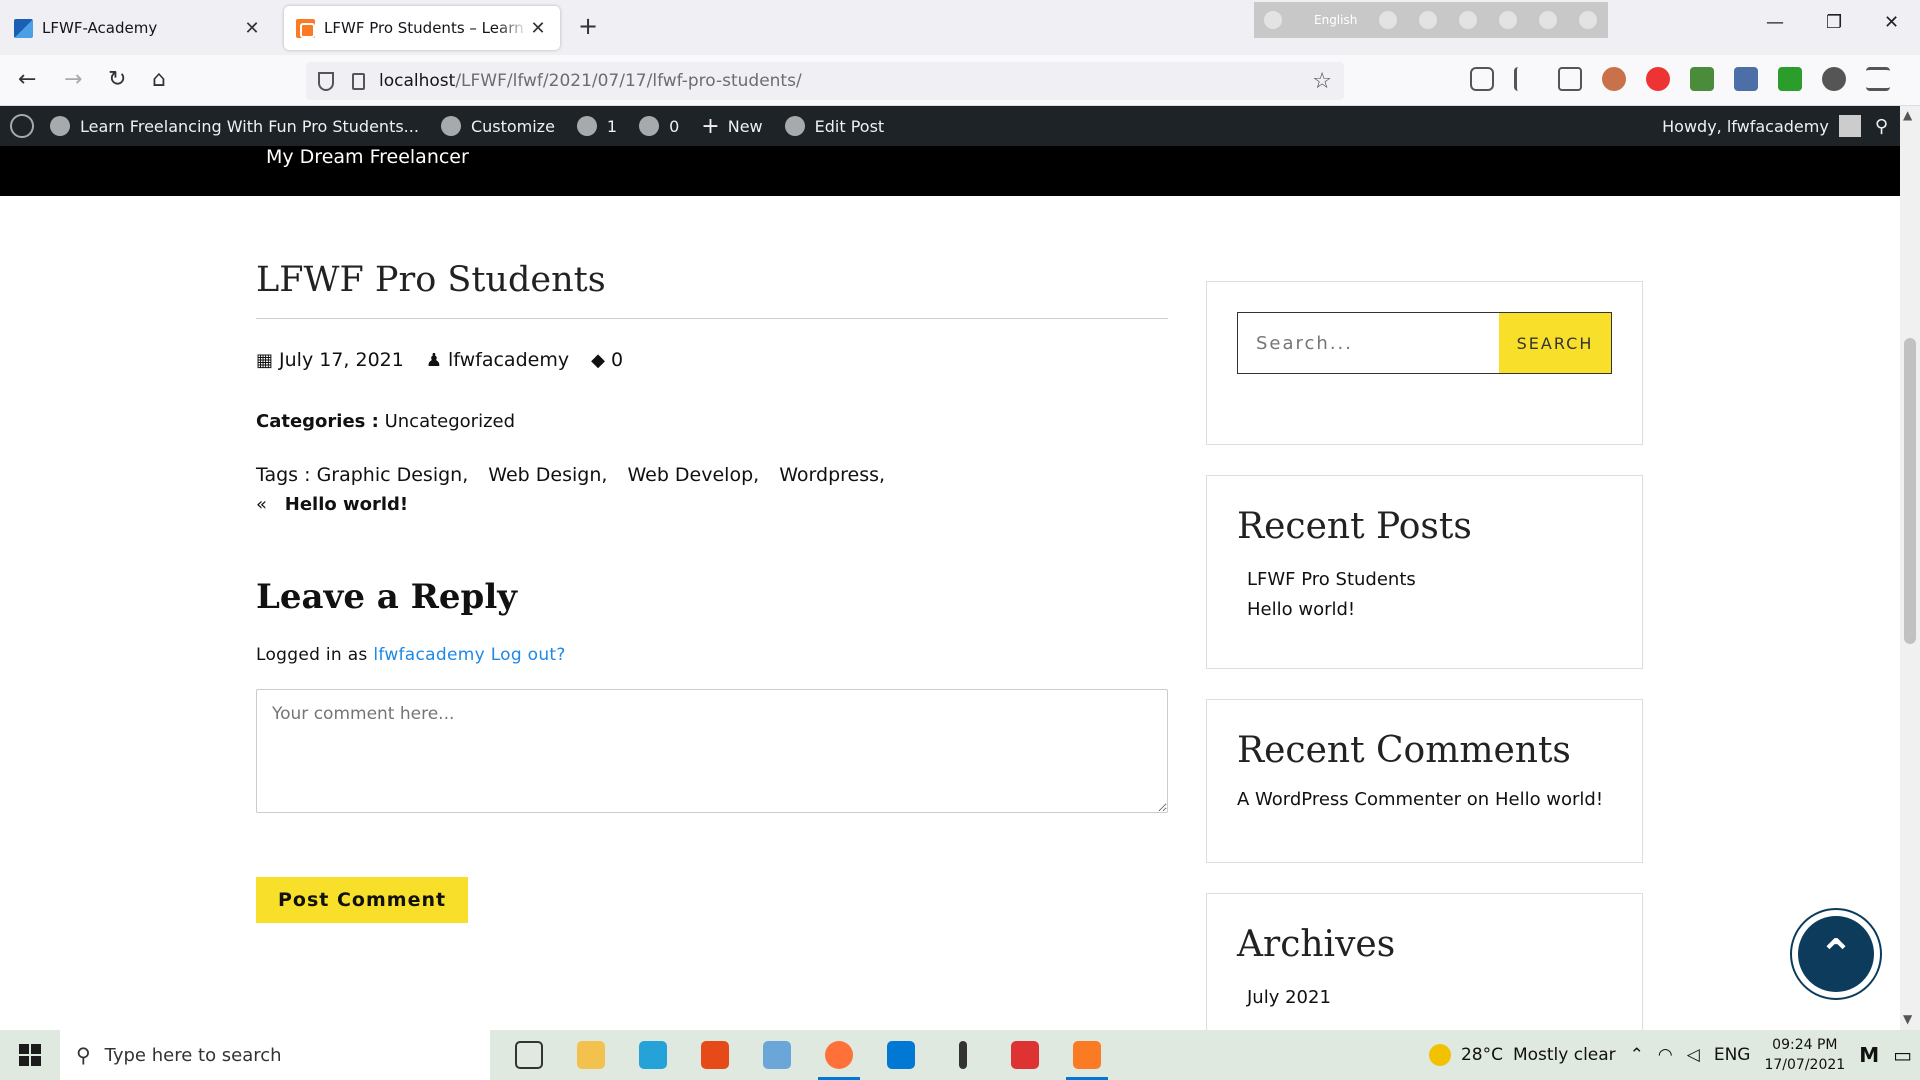  Describe the element at coordinates (1834, 22) in the screenshot. I see `restore-icon: ❐` at that location.